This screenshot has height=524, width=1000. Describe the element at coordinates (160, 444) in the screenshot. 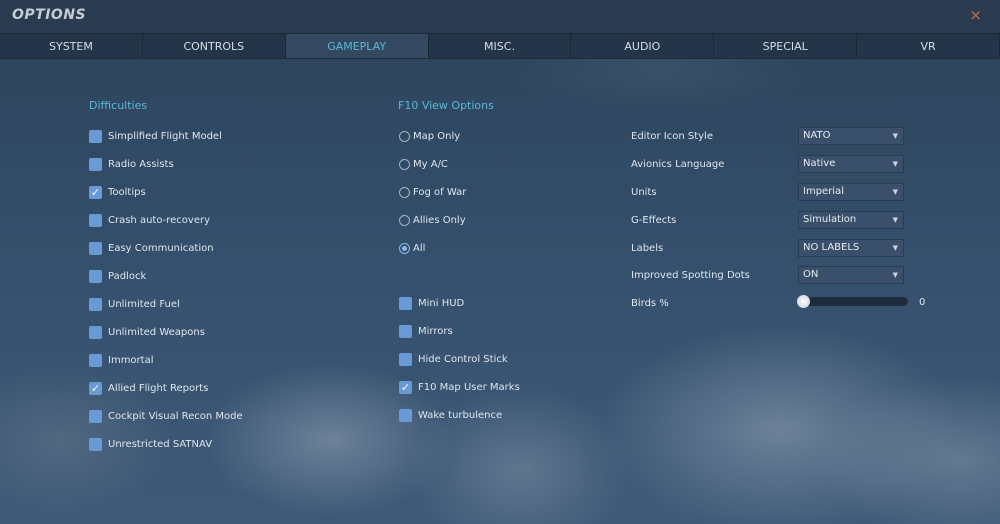

I see `checkbox-label: Unrestricted SATNAV` at that location.